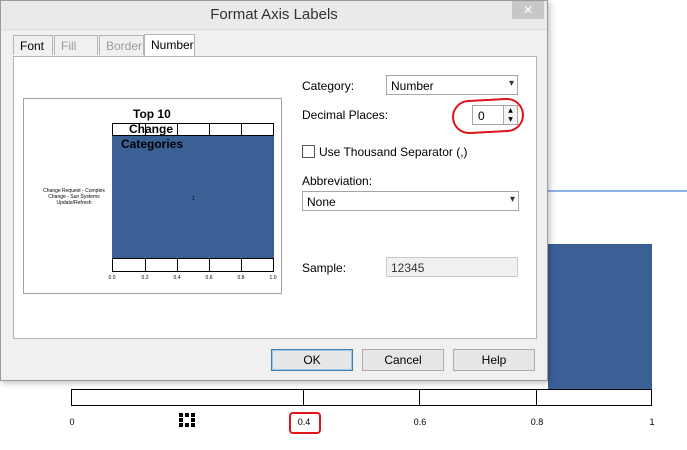  What do you see at coordinates (72, 422) in the screenshot?
I see `axis-tick-label: 0` at bounding box center [72, 422].